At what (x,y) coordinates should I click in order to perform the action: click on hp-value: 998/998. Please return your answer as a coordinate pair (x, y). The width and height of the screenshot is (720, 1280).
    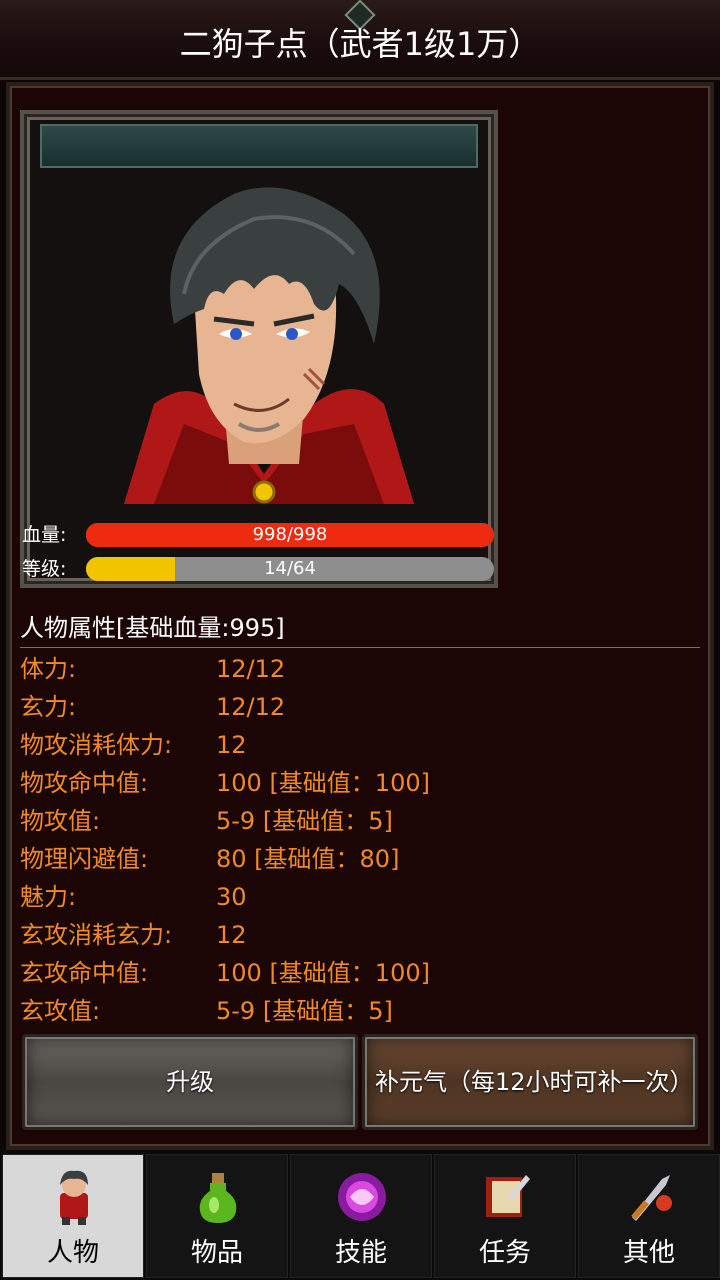
    Looking at the image, I should click on (290, 534).